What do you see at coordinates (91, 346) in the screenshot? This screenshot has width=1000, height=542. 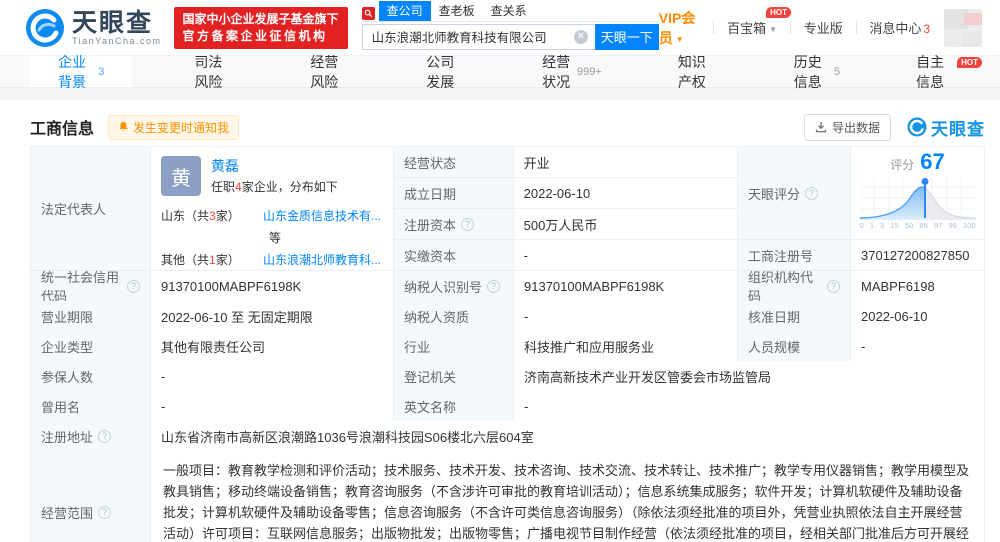 I see `field-label-company-type: 企业类型` at bounding box center [91, 346].